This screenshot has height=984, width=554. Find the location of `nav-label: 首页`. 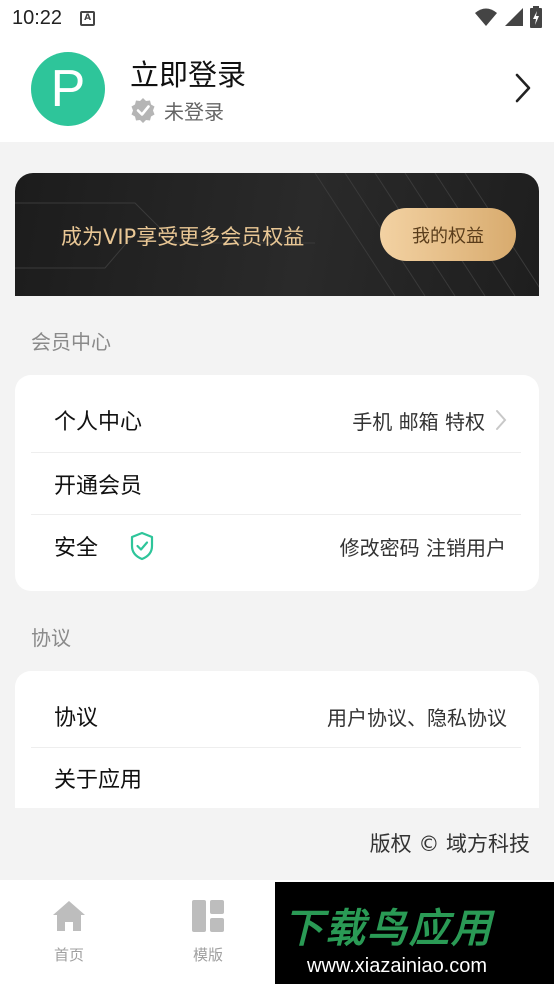

nav-label: 首页 is located at coordinates (68, 955).